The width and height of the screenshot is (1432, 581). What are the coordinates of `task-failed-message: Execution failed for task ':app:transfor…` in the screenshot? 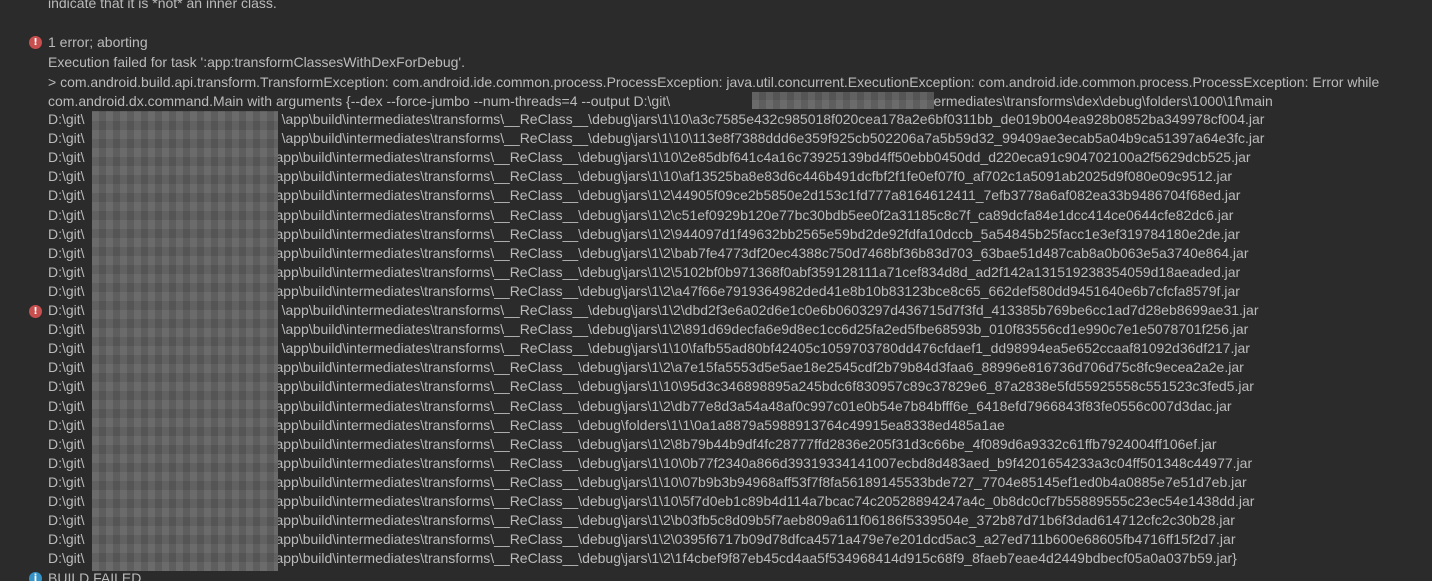 It's located at (256, 62).